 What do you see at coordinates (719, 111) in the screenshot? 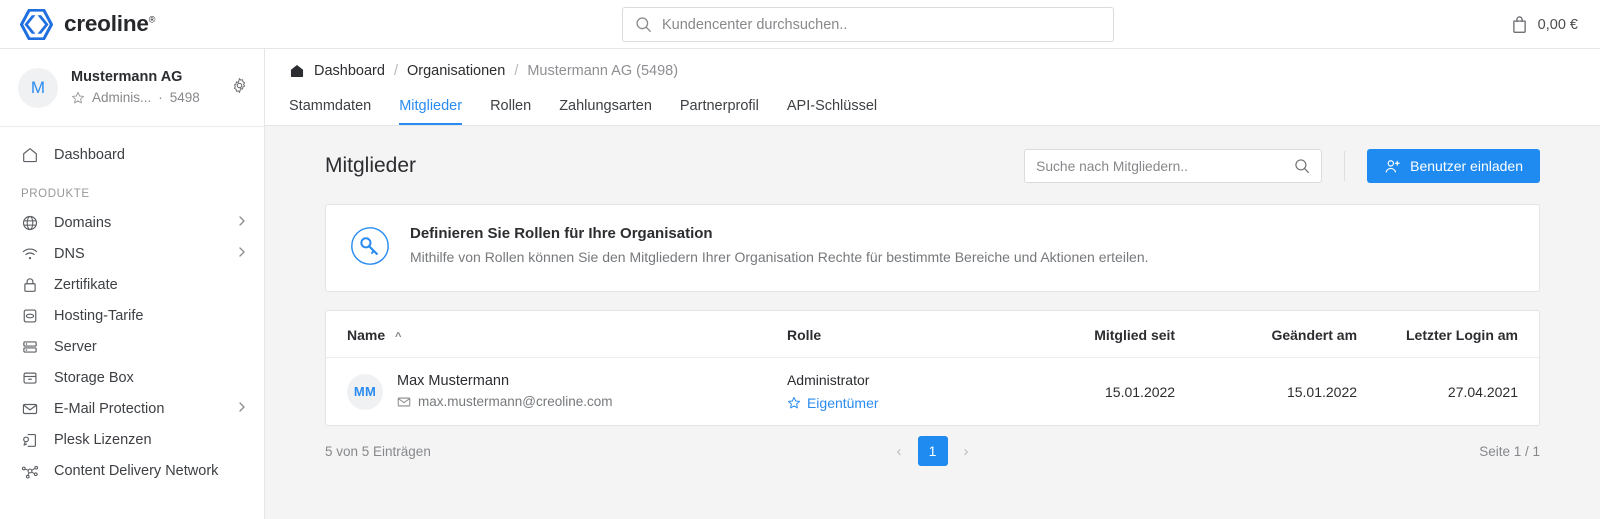
I see `tab-partnerprofil: Partnerprofil` at bounding box center [719, 111].